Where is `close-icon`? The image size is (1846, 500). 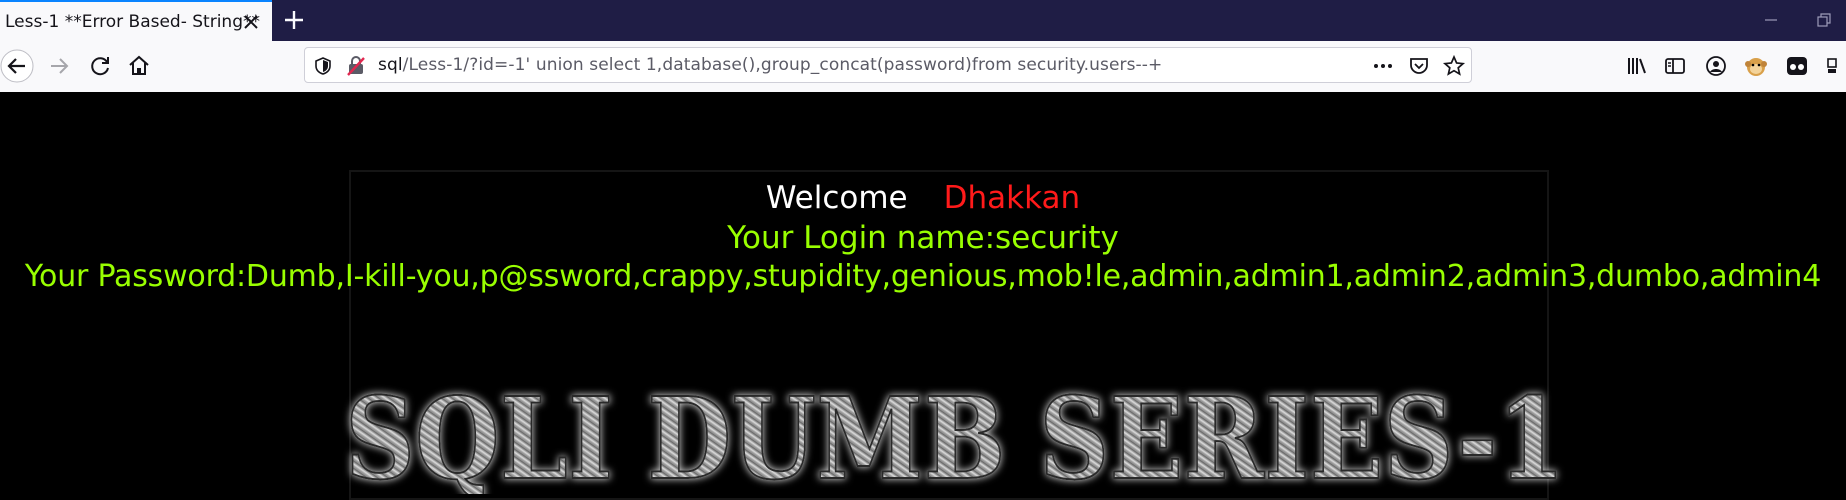 close-icon is located at coordinates (251, 22).